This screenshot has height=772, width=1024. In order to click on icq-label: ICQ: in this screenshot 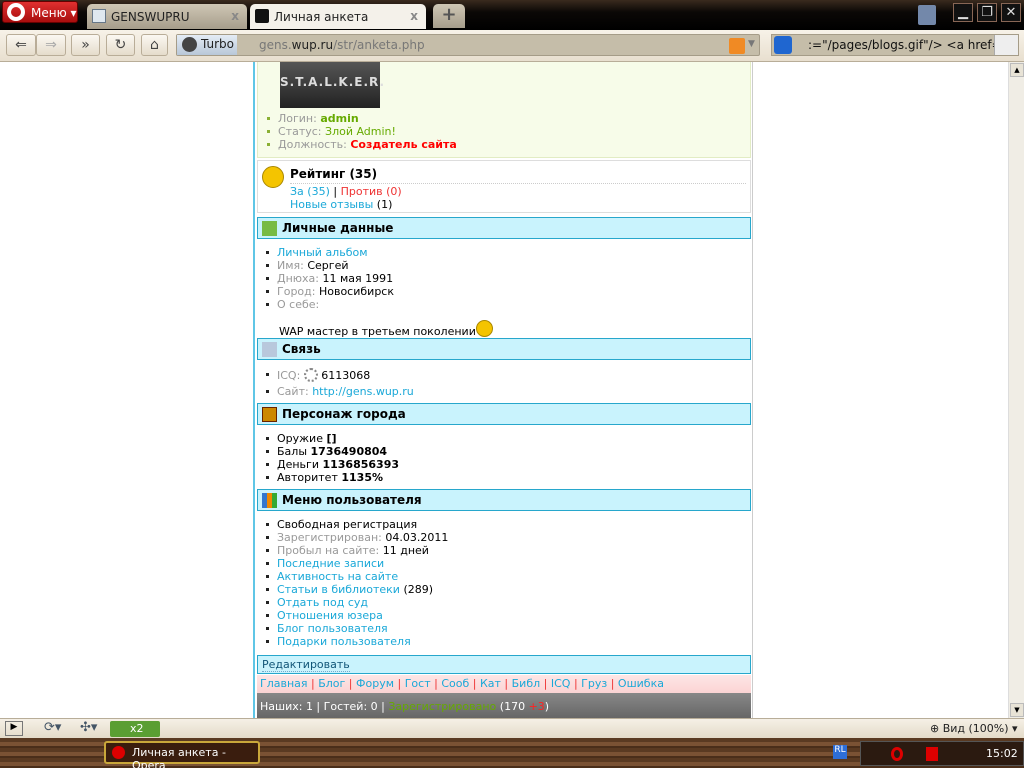, I will do `click(289, 375)`.